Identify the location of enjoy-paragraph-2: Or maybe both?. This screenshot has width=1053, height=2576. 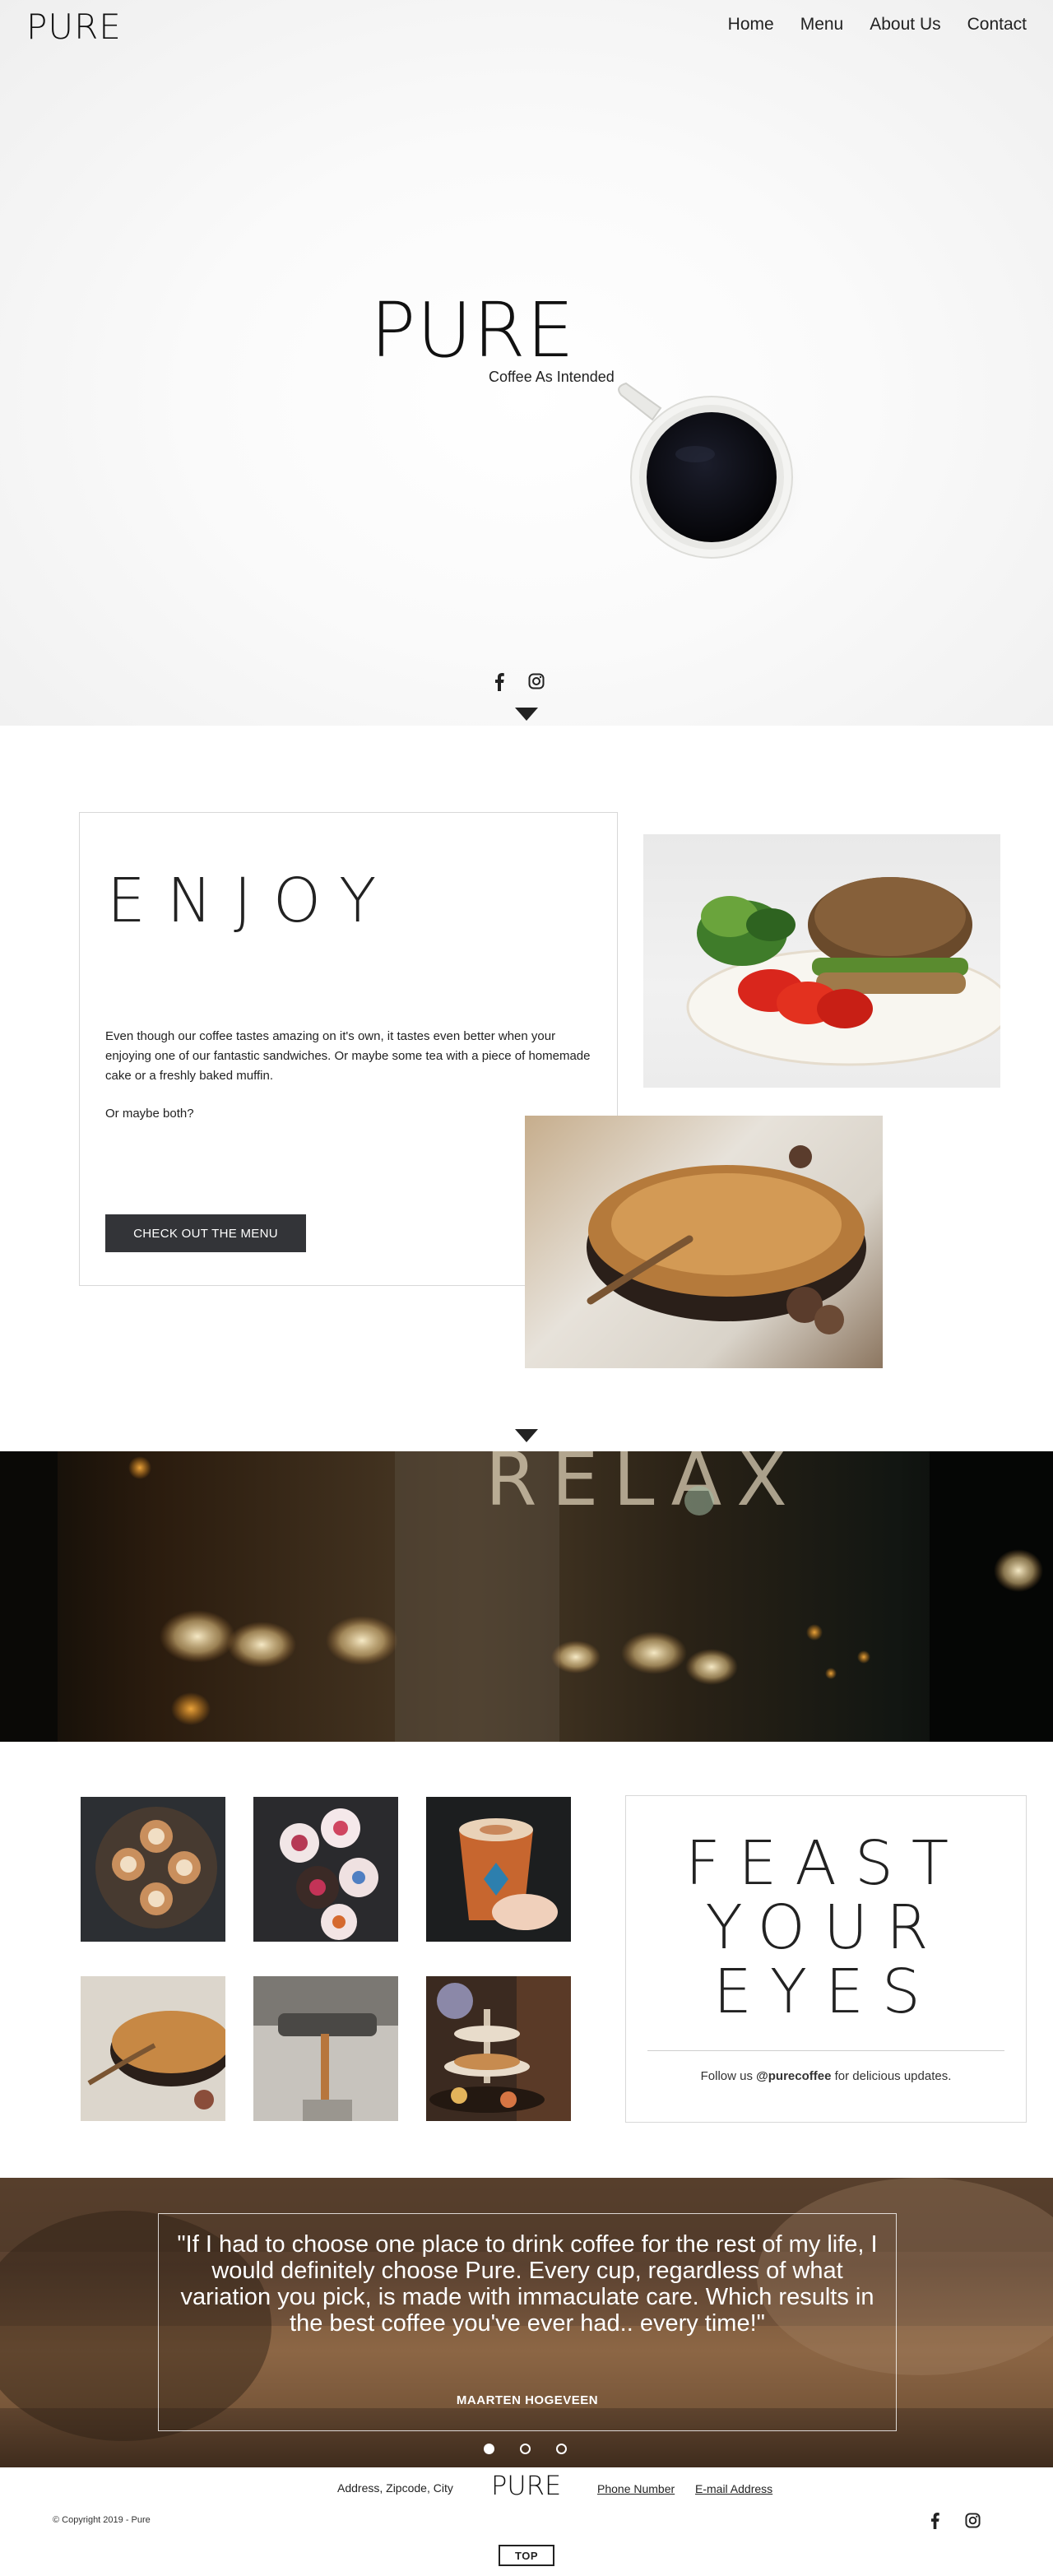
(149, 1114).